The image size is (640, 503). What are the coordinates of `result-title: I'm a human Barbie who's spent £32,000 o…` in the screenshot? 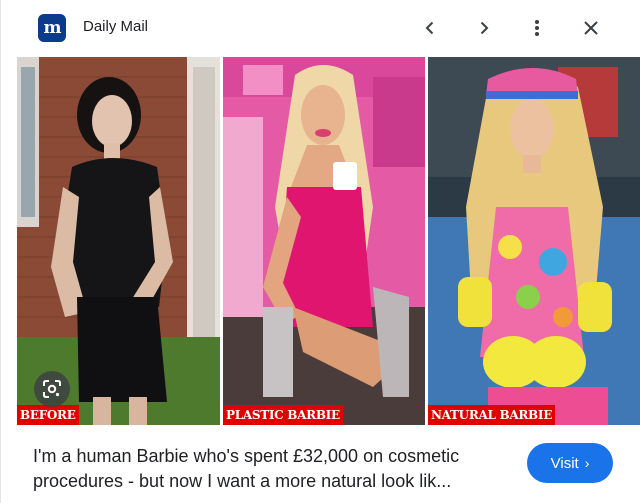 It's located at (273, 469).